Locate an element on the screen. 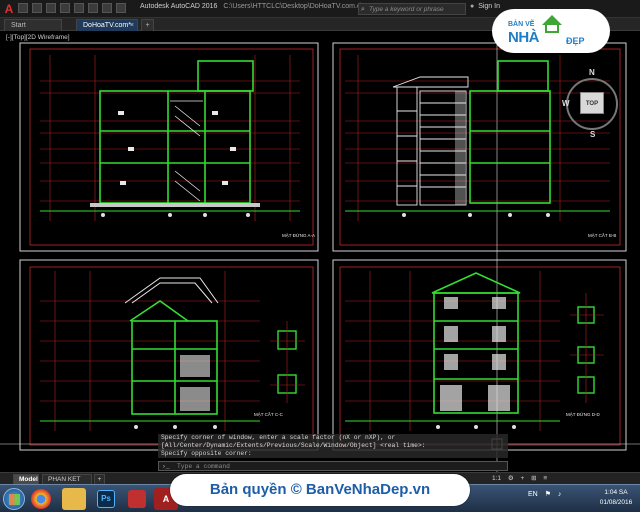  section-d-d is located at coordinates (474, 351).